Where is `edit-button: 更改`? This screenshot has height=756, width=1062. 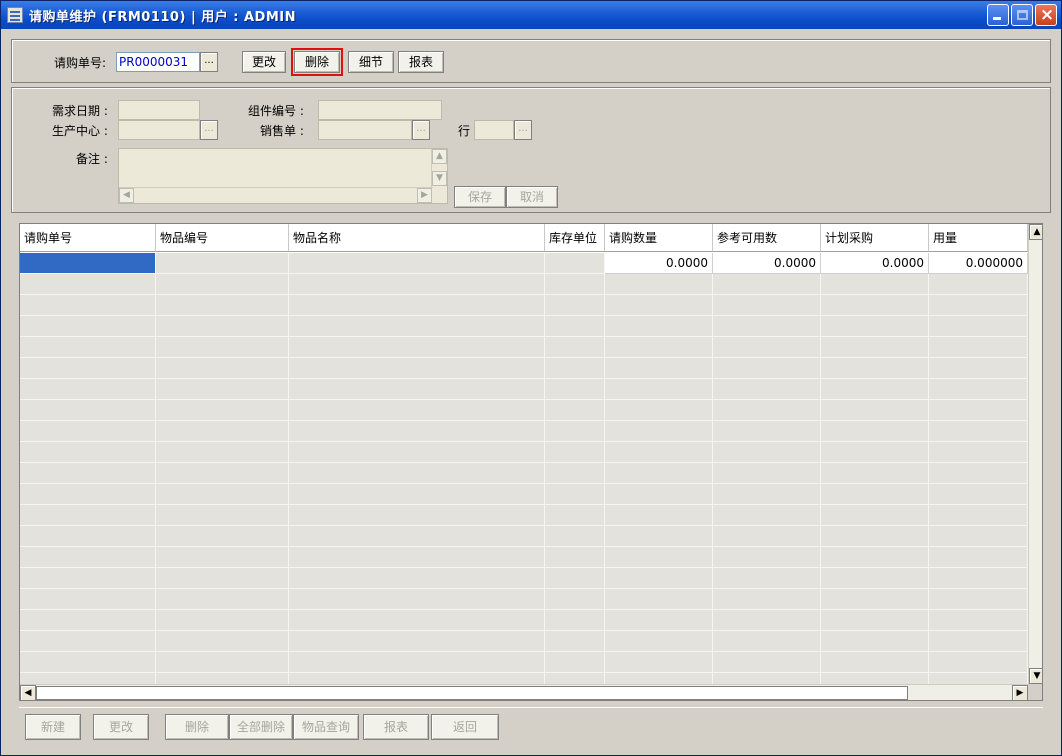 edit-button: 更改 is located at coordinates (264, 62).